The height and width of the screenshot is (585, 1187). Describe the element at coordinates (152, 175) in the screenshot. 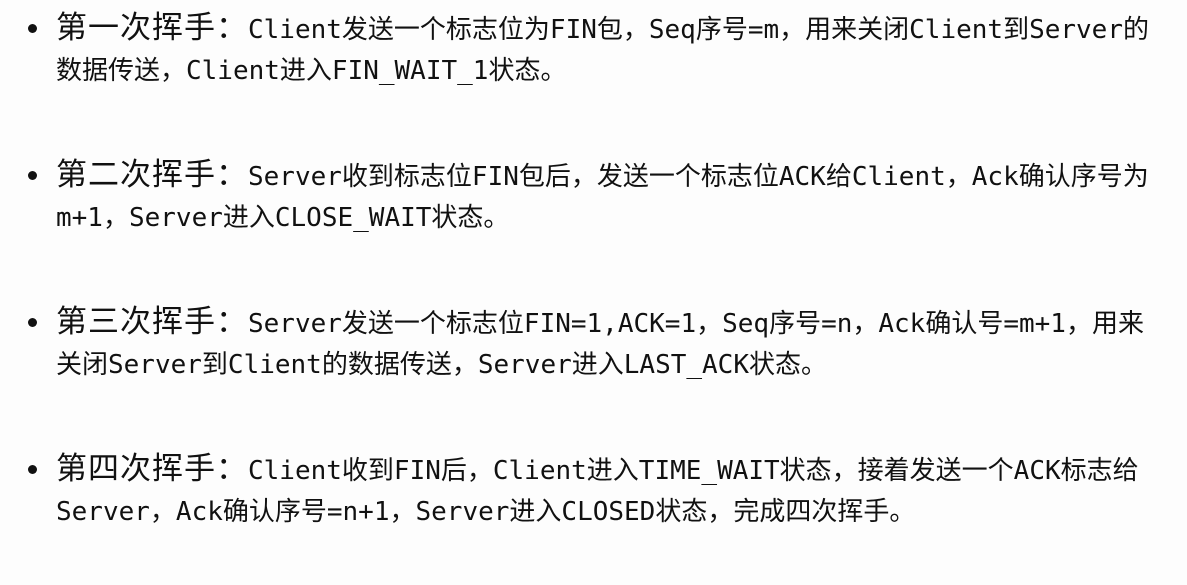

I see `step-title: 第二次挥手：` at that location.